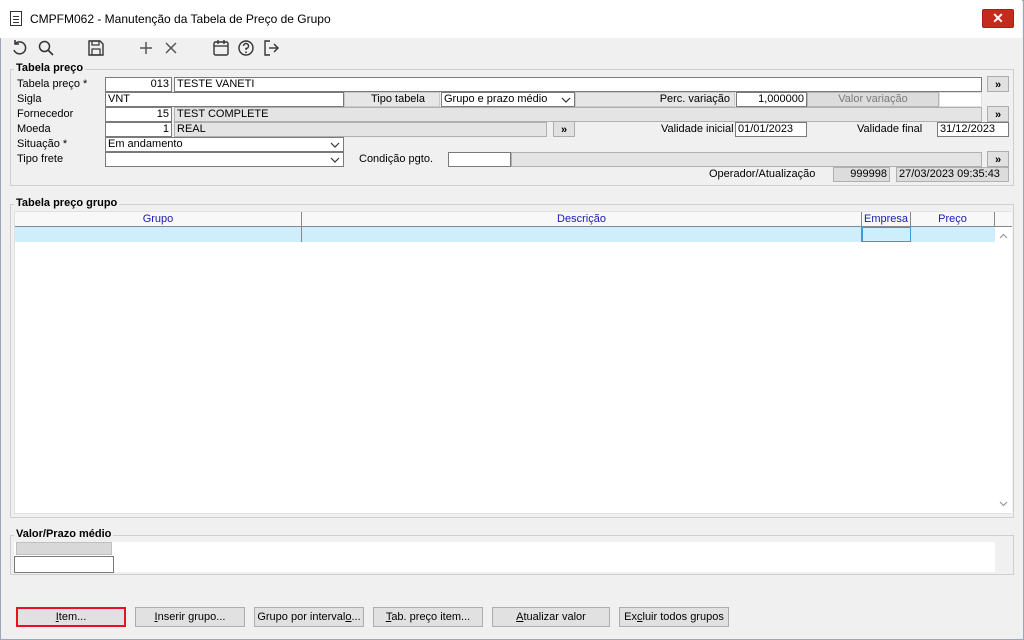  What do you see at coordinates (998, 84) in the screenshot?
I see `tabela-preco-lookup-button: »` at bounding box center [998, 84].